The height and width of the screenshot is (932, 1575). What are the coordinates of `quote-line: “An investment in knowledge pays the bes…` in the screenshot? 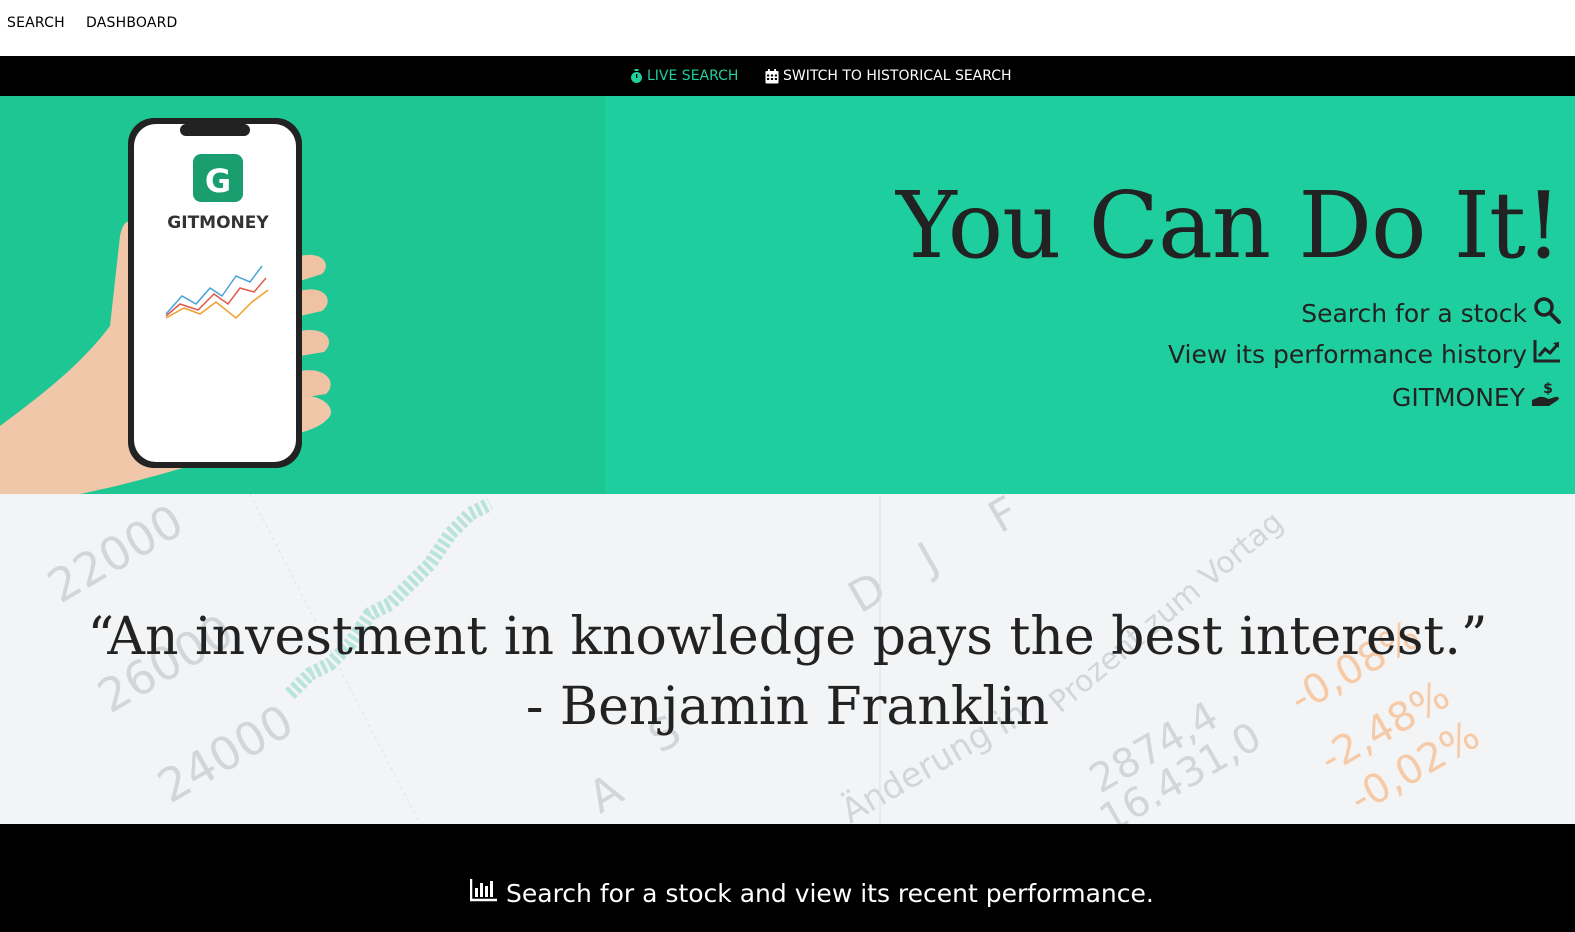 It's located at (787, 637).